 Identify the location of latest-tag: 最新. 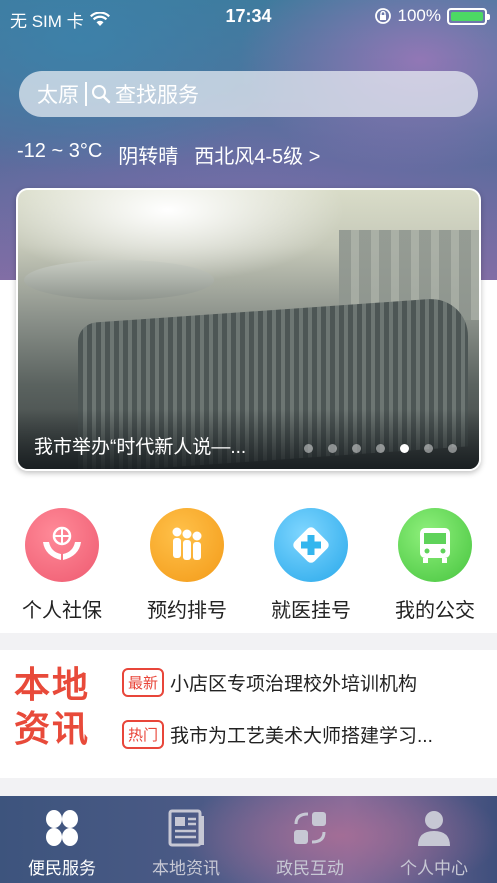
(143, 682).